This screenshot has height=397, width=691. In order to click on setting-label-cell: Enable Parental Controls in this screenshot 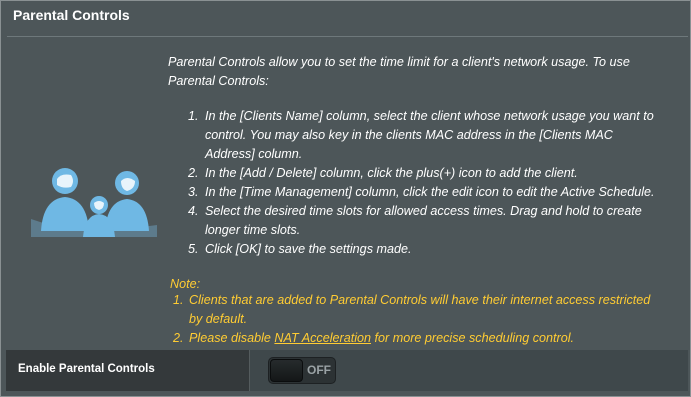, I will do `click(128, 370)`.